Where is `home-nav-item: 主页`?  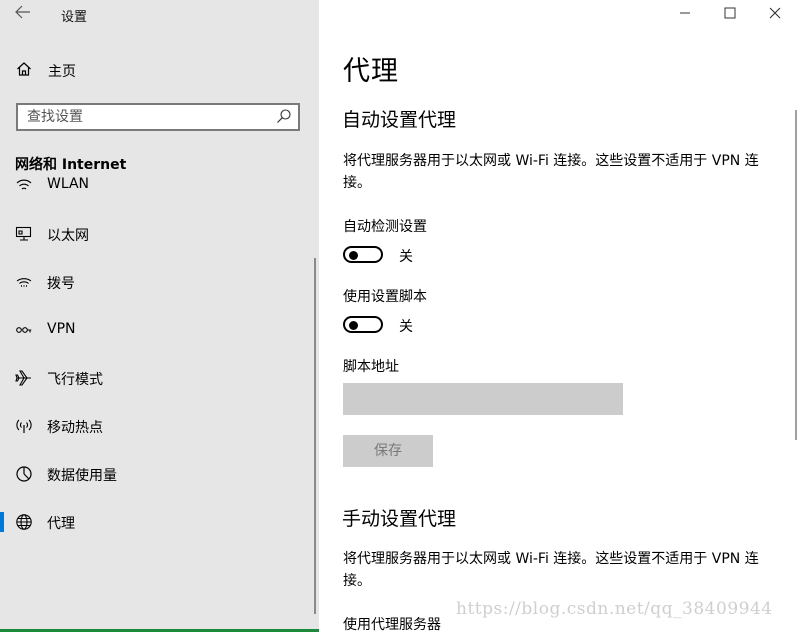 home-nav-item: 主页 is located at coordinates (46, 71).